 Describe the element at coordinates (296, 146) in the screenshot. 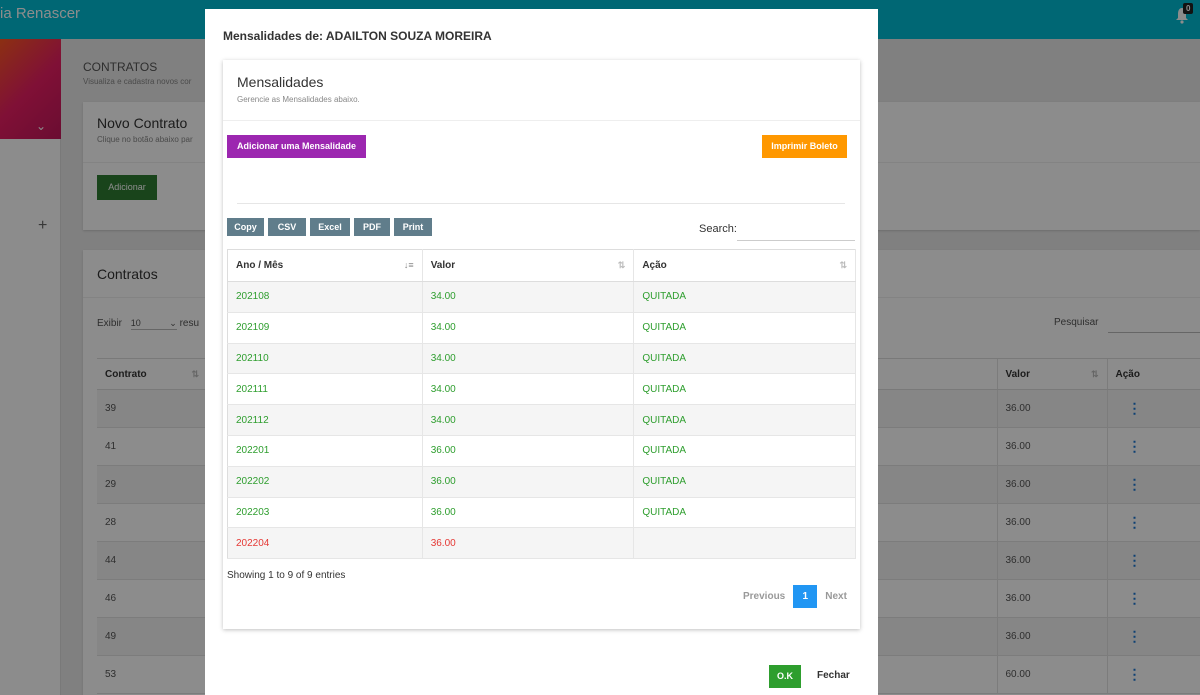

I see `add-mensalidade-button: Adicionar uma Mensalidade` at that location.